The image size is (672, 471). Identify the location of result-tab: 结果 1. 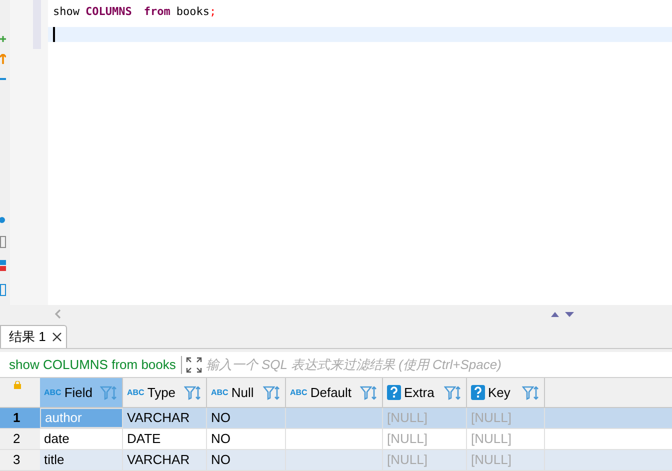
(33, 336).